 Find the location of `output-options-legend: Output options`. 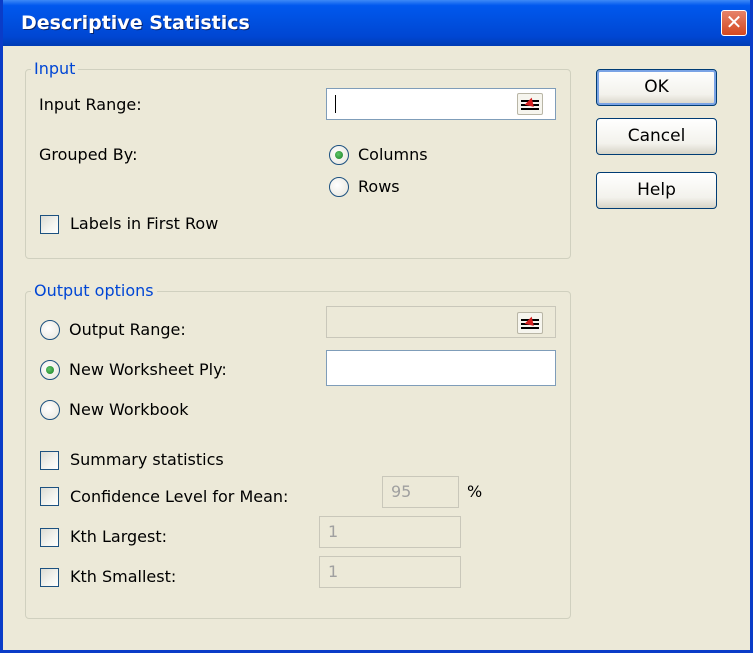

output-options-legend: Output options is located at coordinates (94, 290).